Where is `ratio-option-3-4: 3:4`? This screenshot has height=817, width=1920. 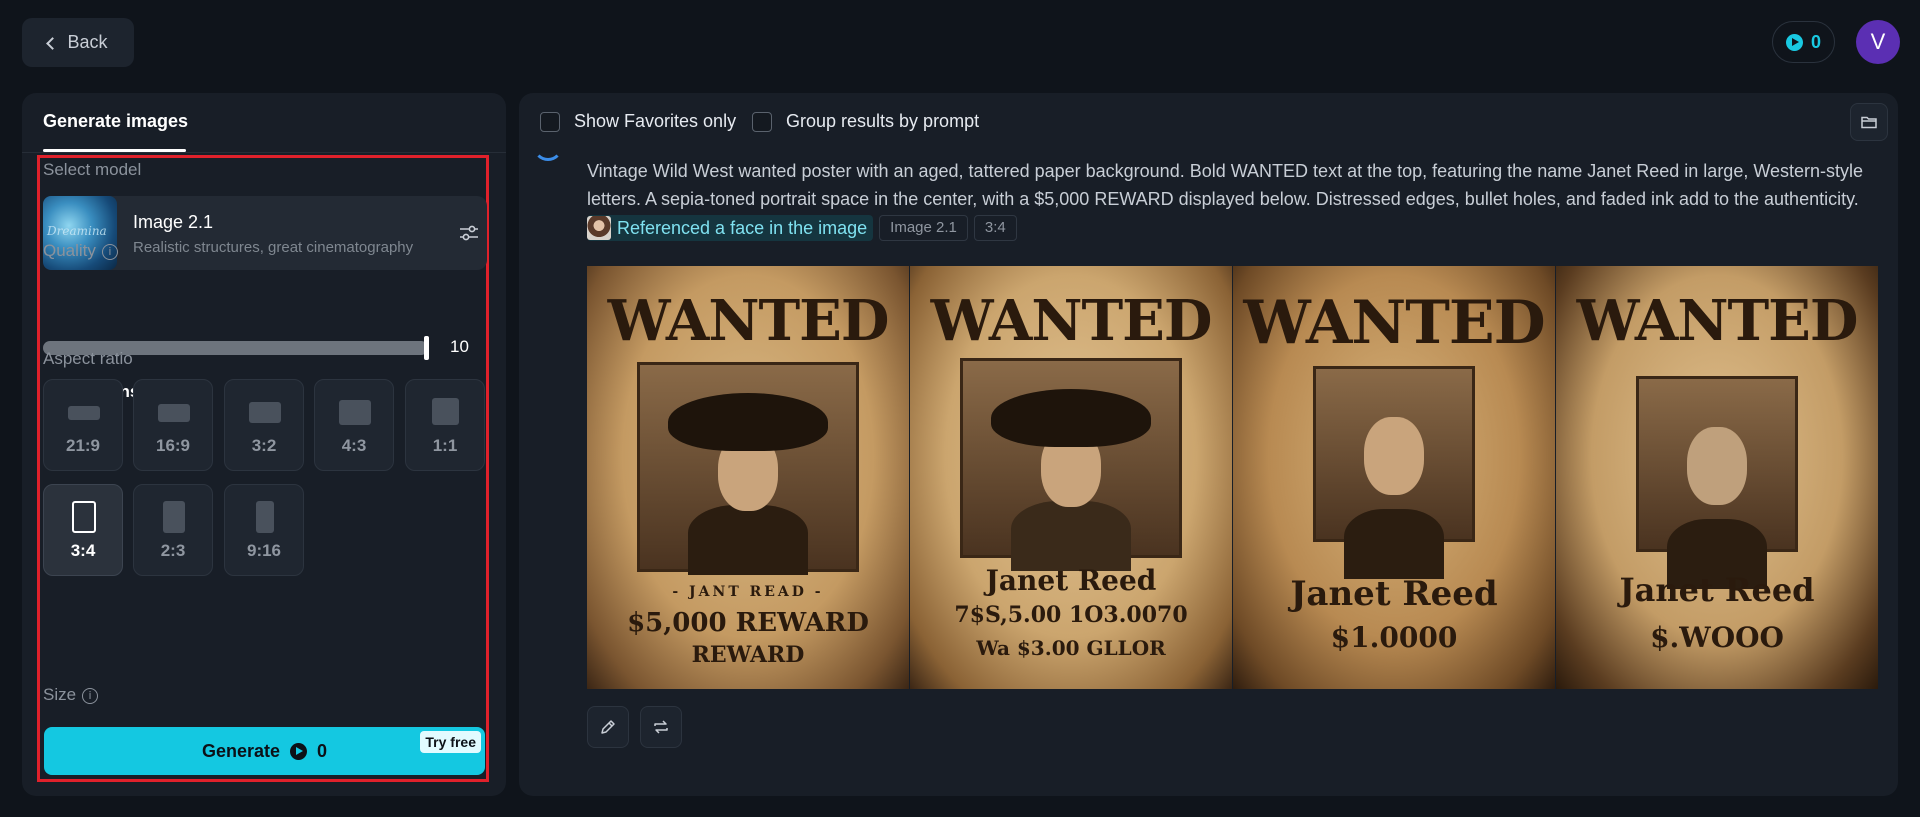
ratio-option-3-4: 3:4 is located at coordinates (83, 530).